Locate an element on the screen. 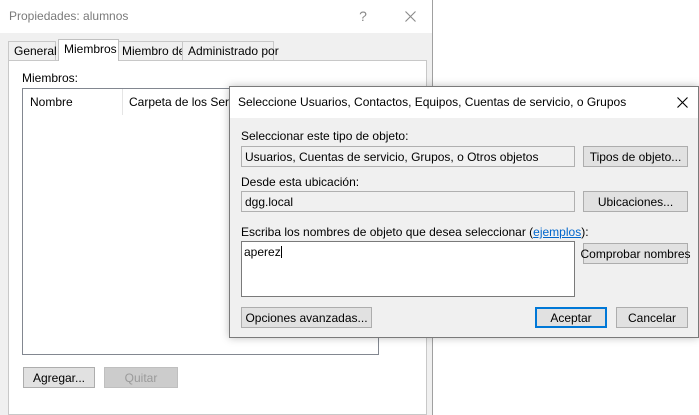 The width and height of the screenshot is (699, 415). column-header-name: Nombre is located at coordinates (51, 102).